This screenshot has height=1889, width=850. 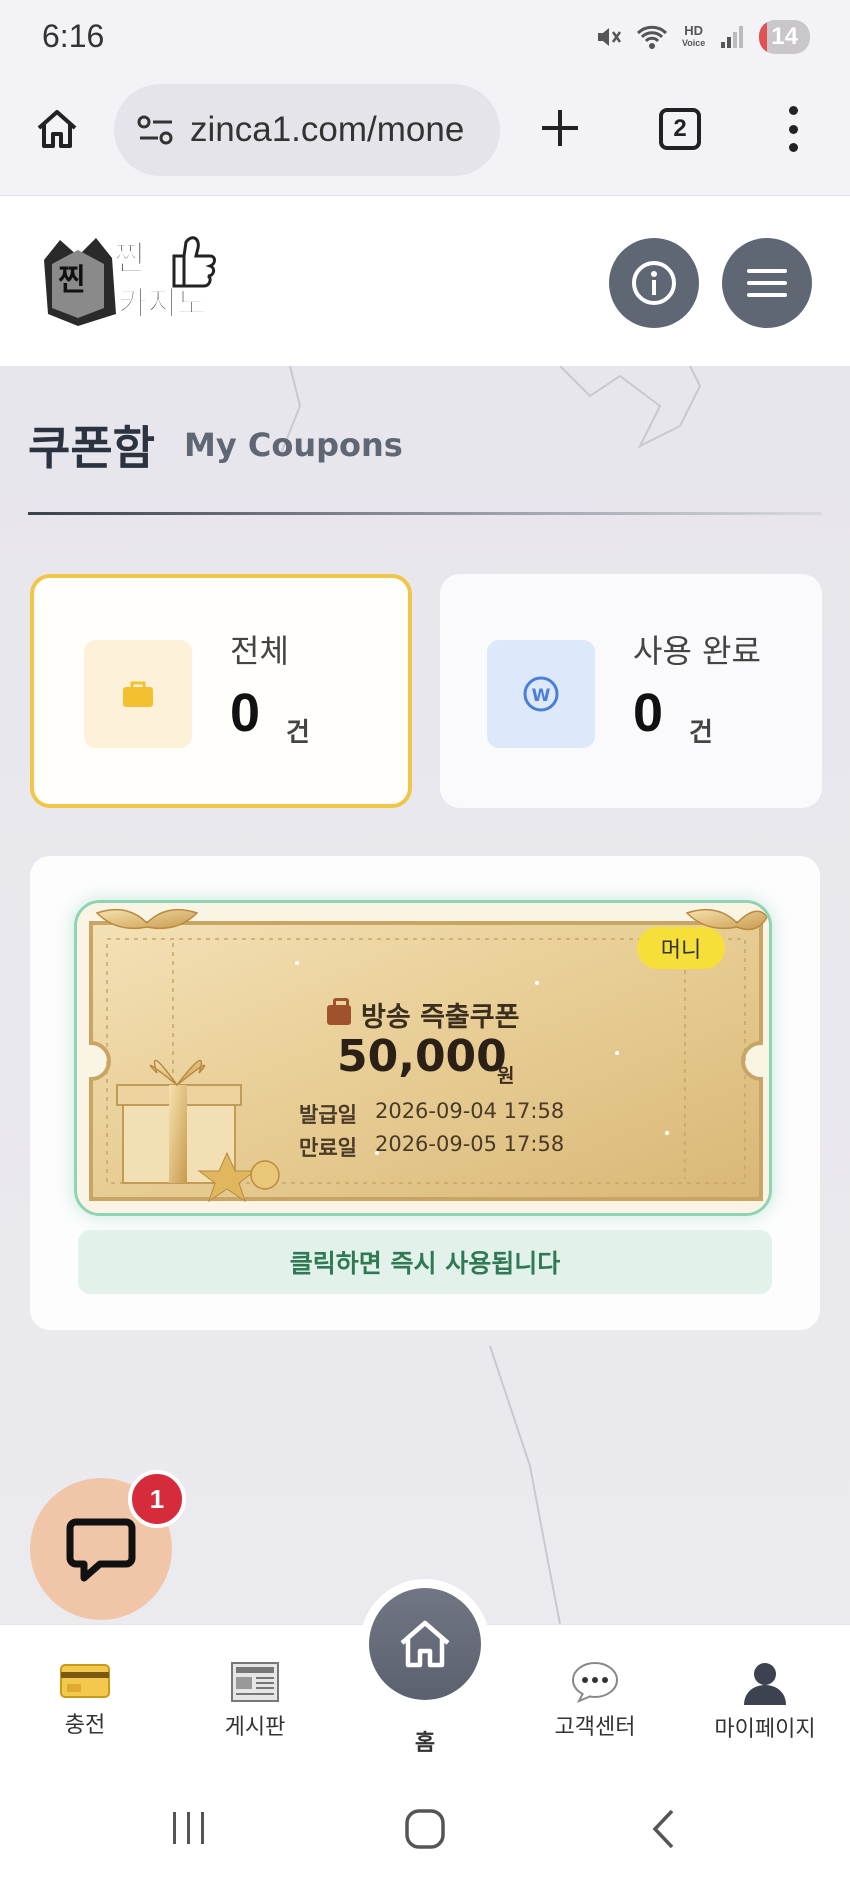 What do you see at coordinates (469, 1111) in the screenshot?
I see `issue-date: 2026-09-04 17:58` at bounding box center [469, 1111].